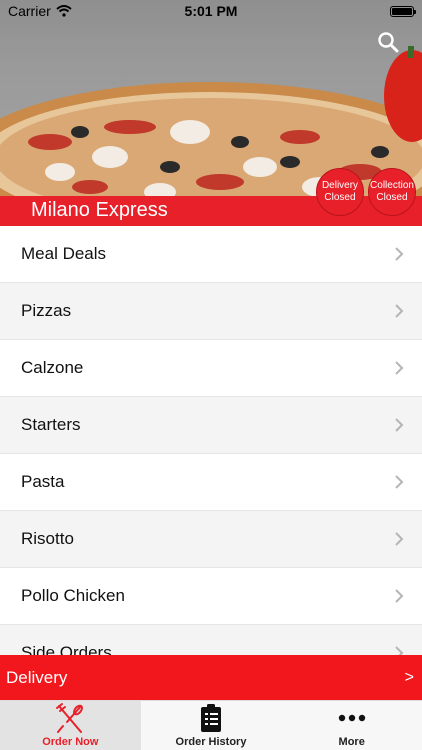 The image size is (422, 750). I want to click on delivery-badge-line1: Delivery, so click(340, 185).